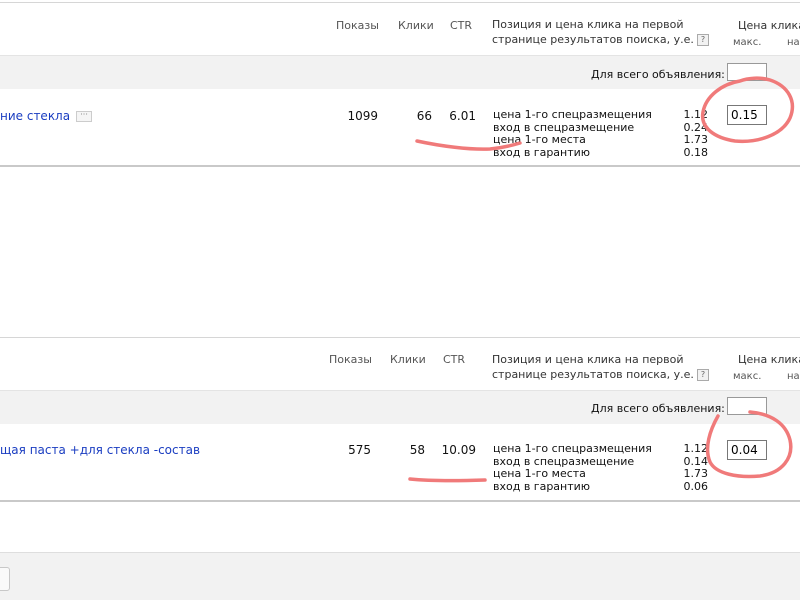 The height and width of the screenshot is (600, 800). I want to click on impressions-value: 1099, so click(362, 116).